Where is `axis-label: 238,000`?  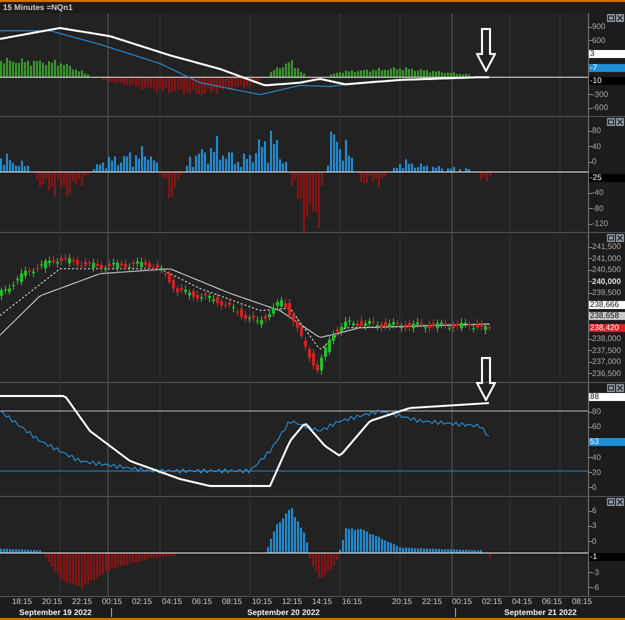
axis-label: 238,000 is located at coordinates (606, 339).